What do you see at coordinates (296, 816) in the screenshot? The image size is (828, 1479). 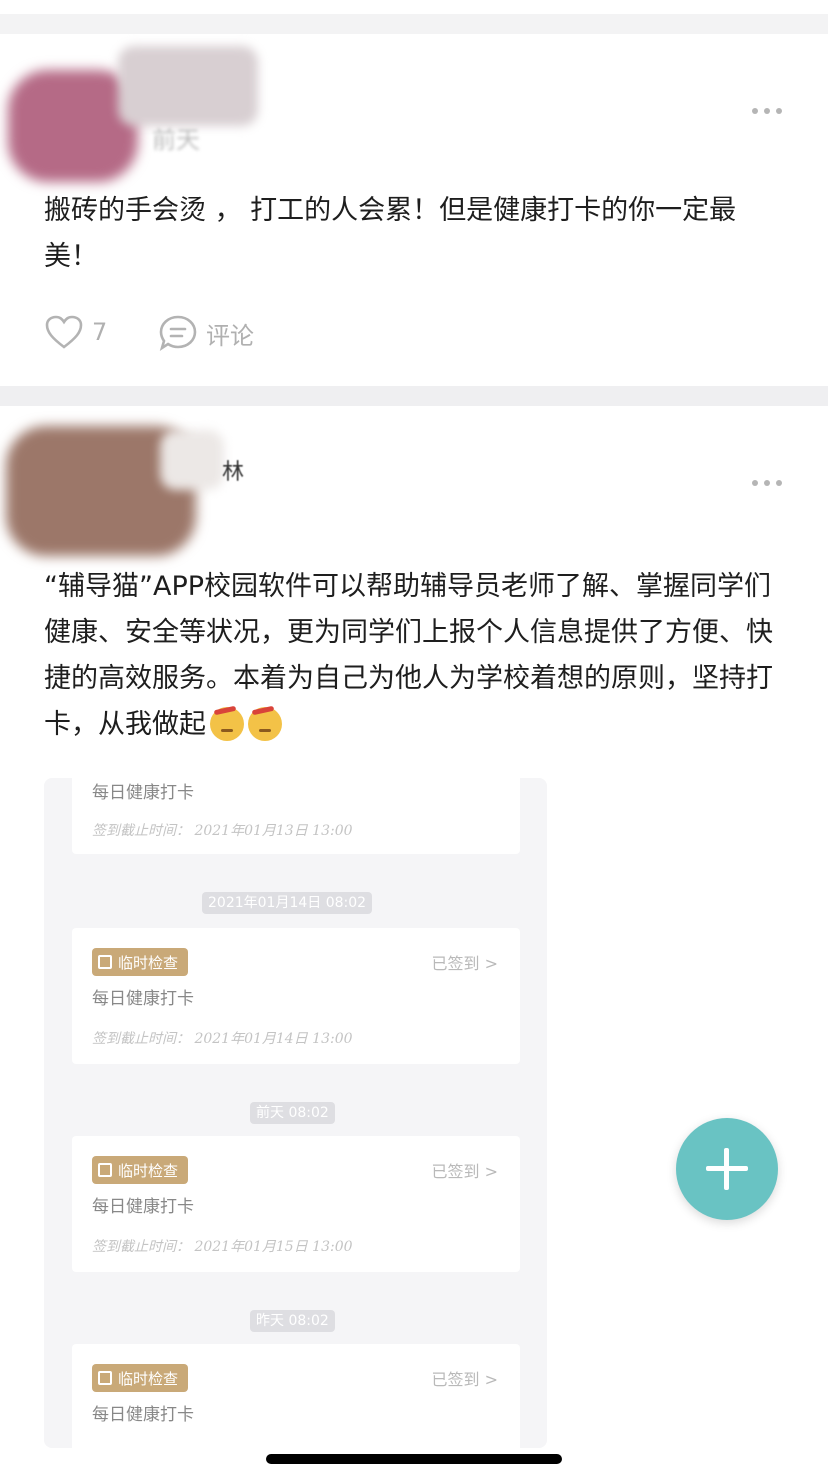 I see `checkin-card: 每日健康打卡 签到截止时间： 2021年01月13日 13:00` at bounding box center [296, 816].